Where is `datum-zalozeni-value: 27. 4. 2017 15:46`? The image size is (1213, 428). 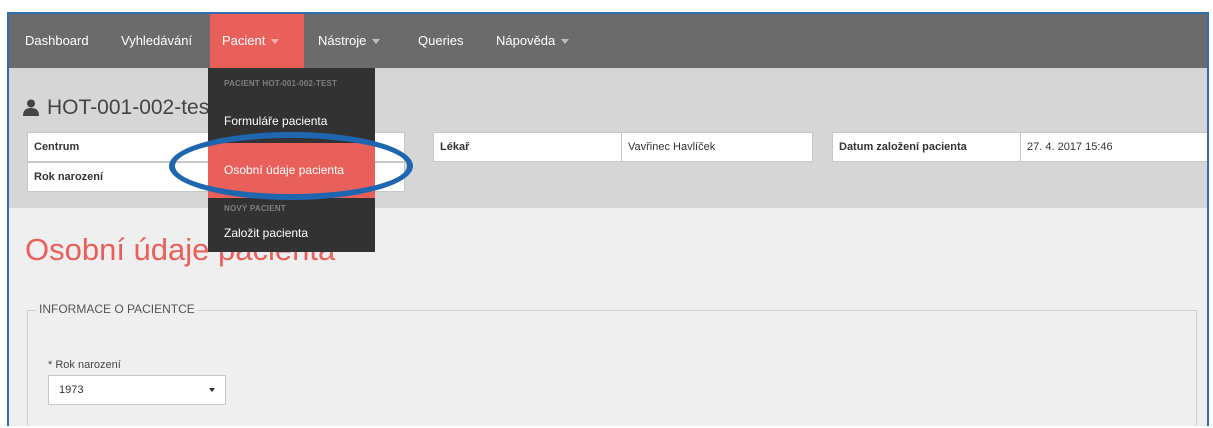
datum-zalozeni-value: 27. 4. 2017 15:46 is located at coordinates (1113, 147).